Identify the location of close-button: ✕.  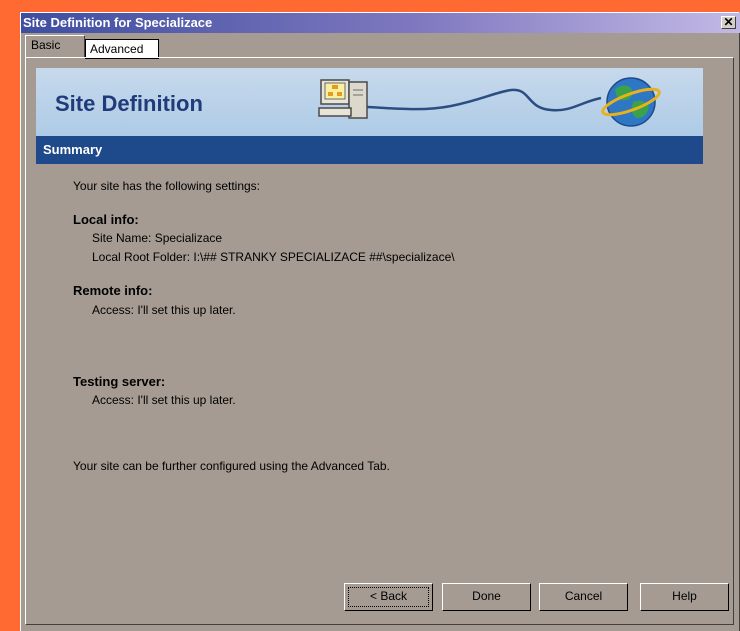
(728, 22).